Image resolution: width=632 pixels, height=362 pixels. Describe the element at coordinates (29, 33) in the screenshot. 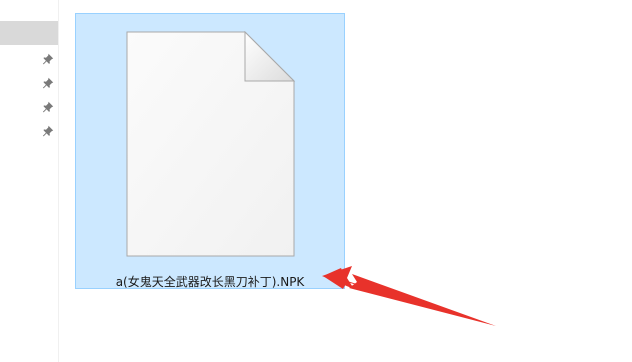

I see `nav-item-selected` at that location.